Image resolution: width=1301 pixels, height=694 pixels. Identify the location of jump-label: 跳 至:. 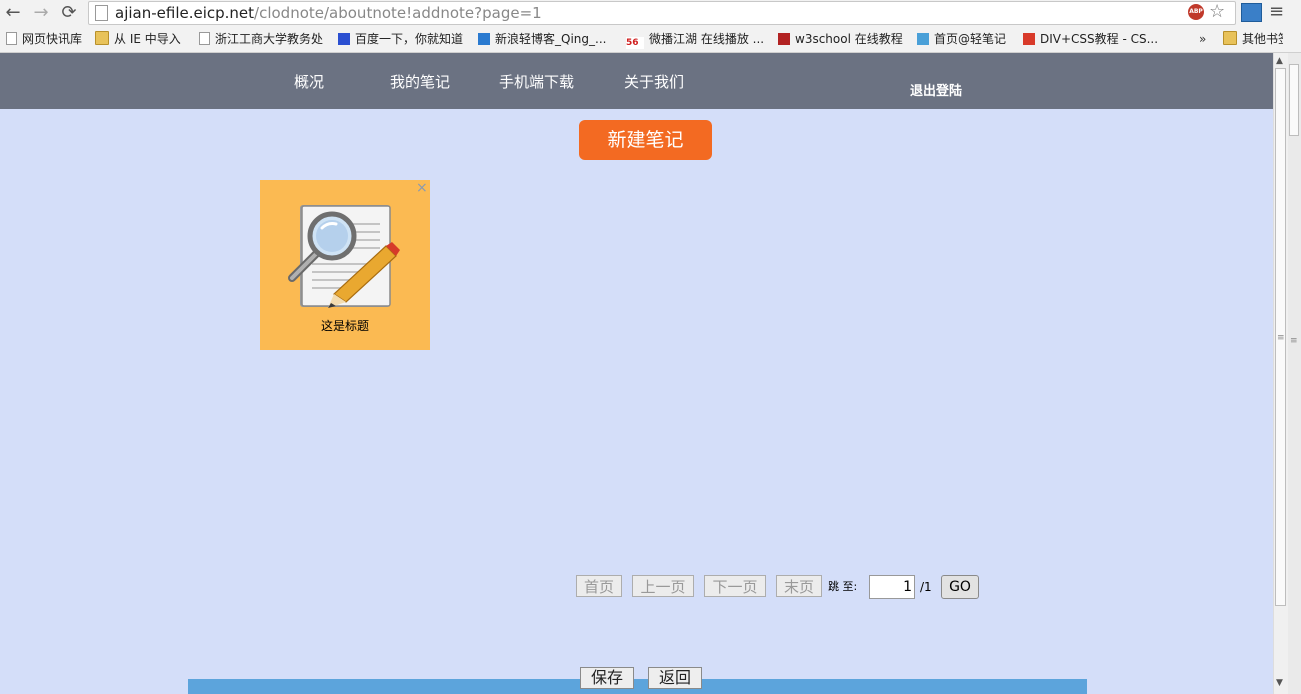
(843, 586).